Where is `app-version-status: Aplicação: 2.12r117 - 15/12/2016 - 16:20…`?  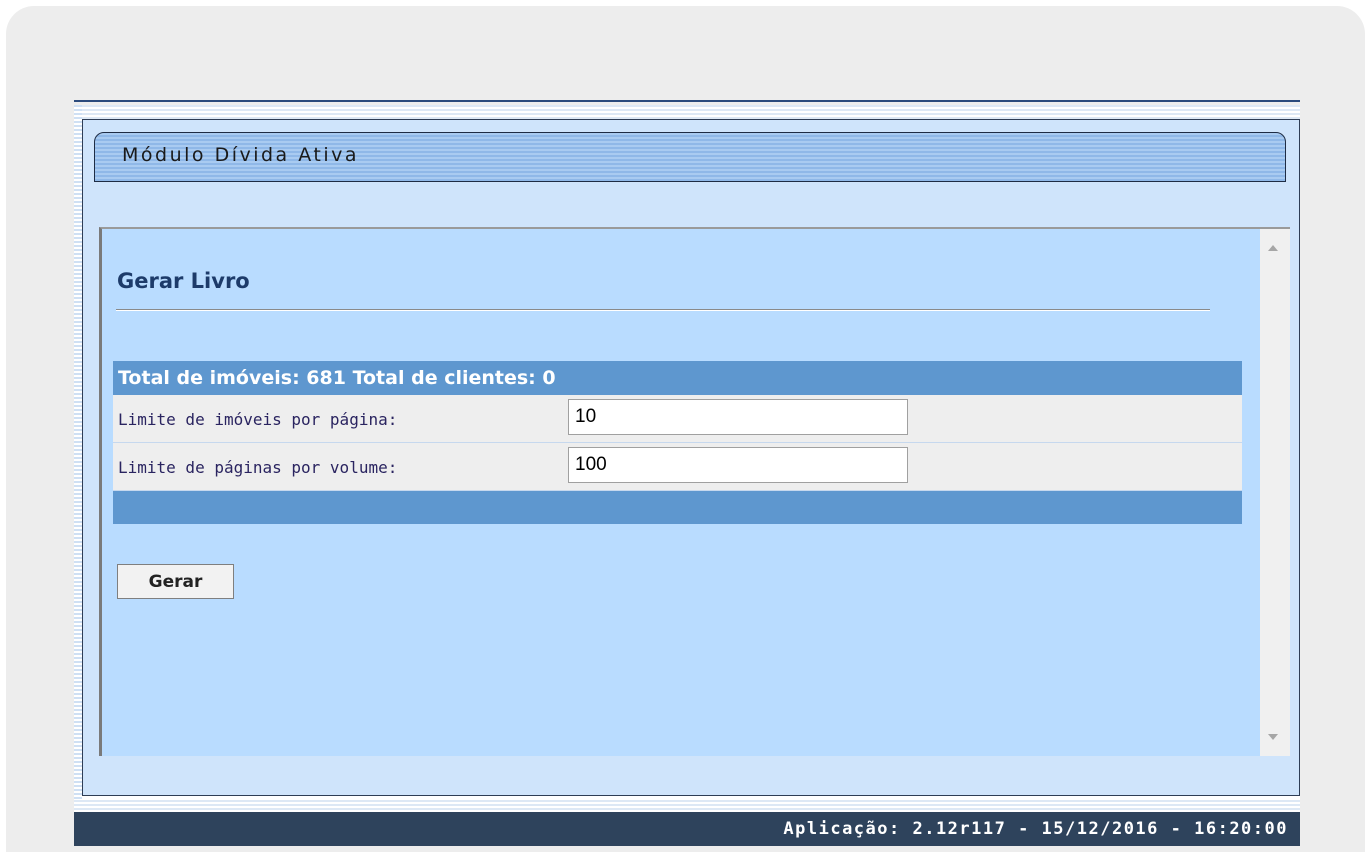 app-version-status: Aplicação: 2.12r117 - 15/12/2016 - 16:20… is located at coordinates (1035, 829).